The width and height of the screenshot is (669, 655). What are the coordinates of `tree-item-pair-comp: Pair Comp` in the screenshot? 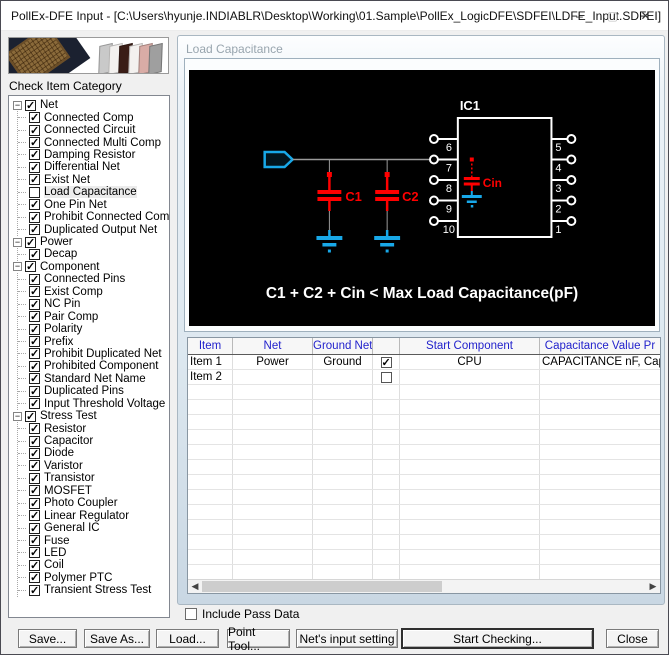 It's located at (93, 316).